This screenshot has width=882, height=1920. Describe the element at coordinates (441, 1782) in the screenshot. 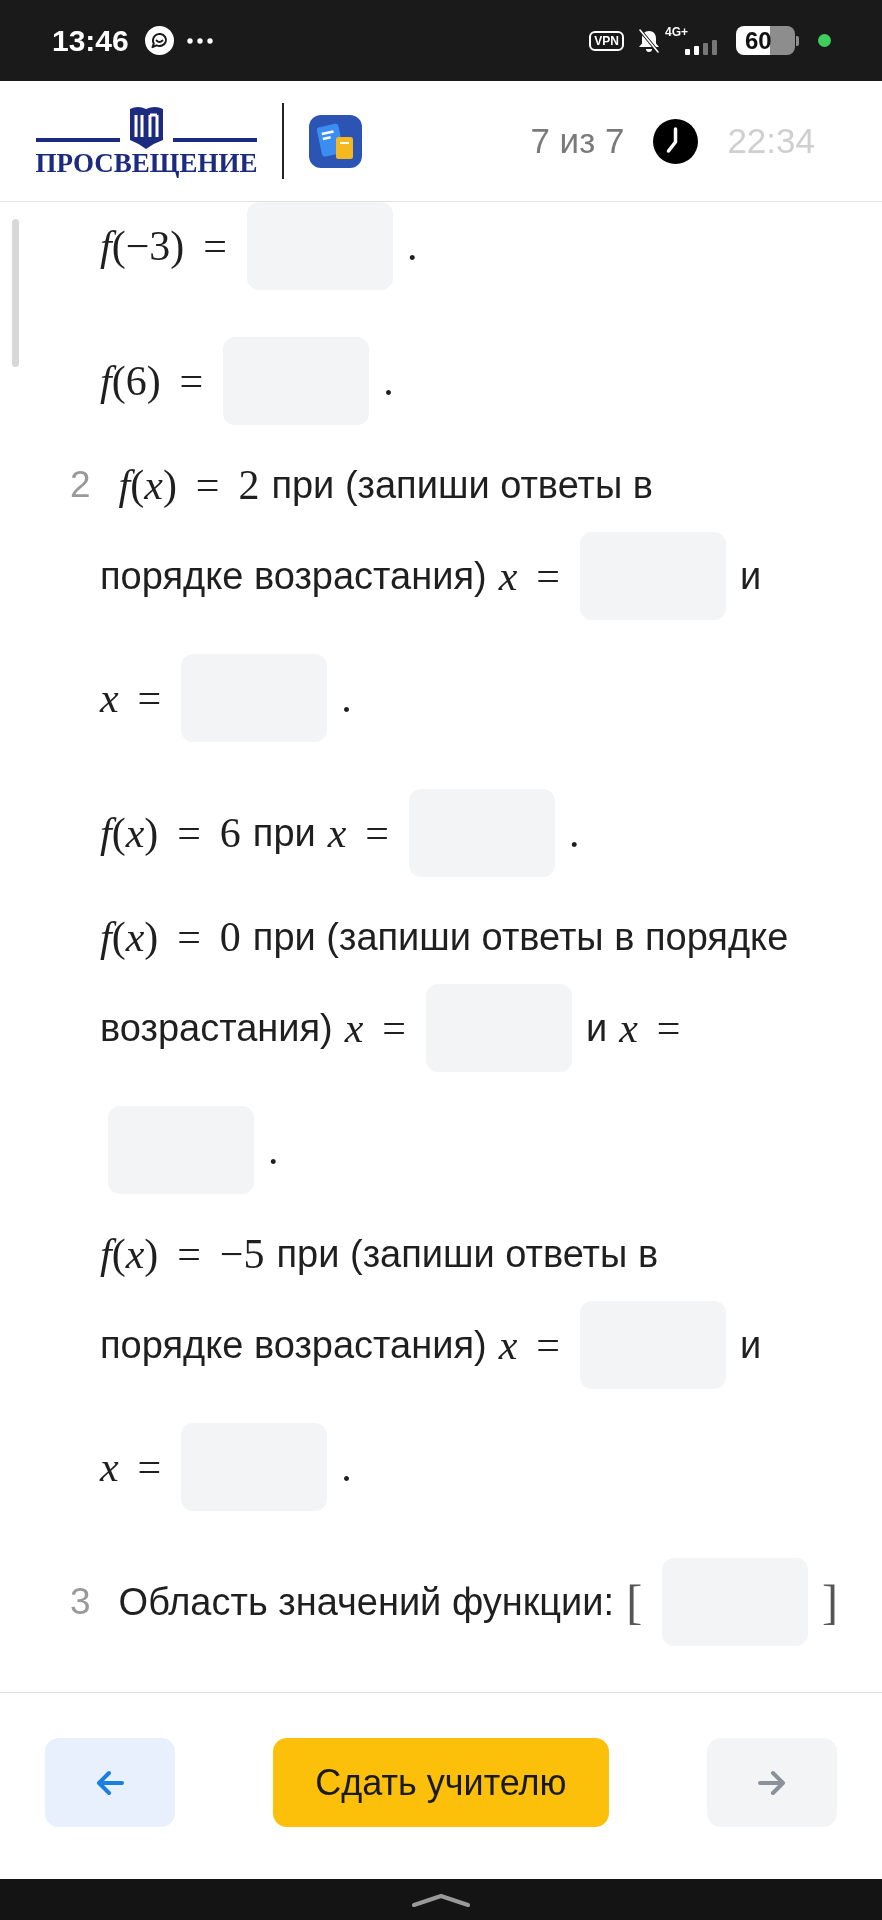

I see `submit-button: Сдать учителю` at that location.